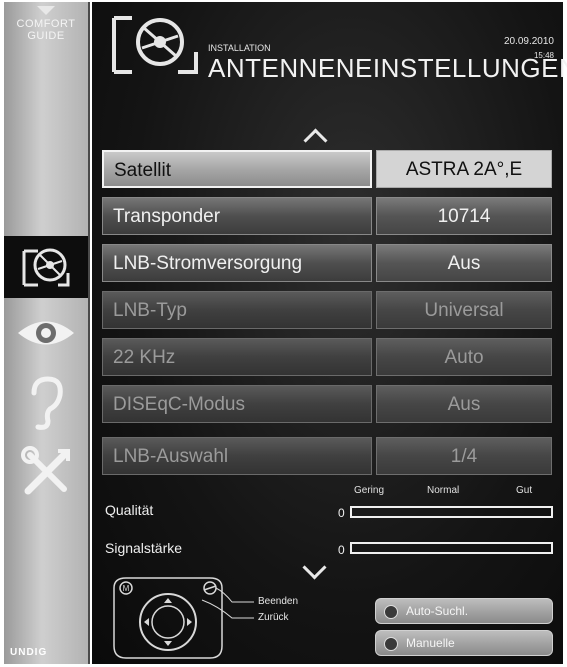 This screenshot has width=567, height=667. What do you see at coordinates (464, 310) in the screenshot?
I see `setting-value: Universal` at bounding box center [464, 310].